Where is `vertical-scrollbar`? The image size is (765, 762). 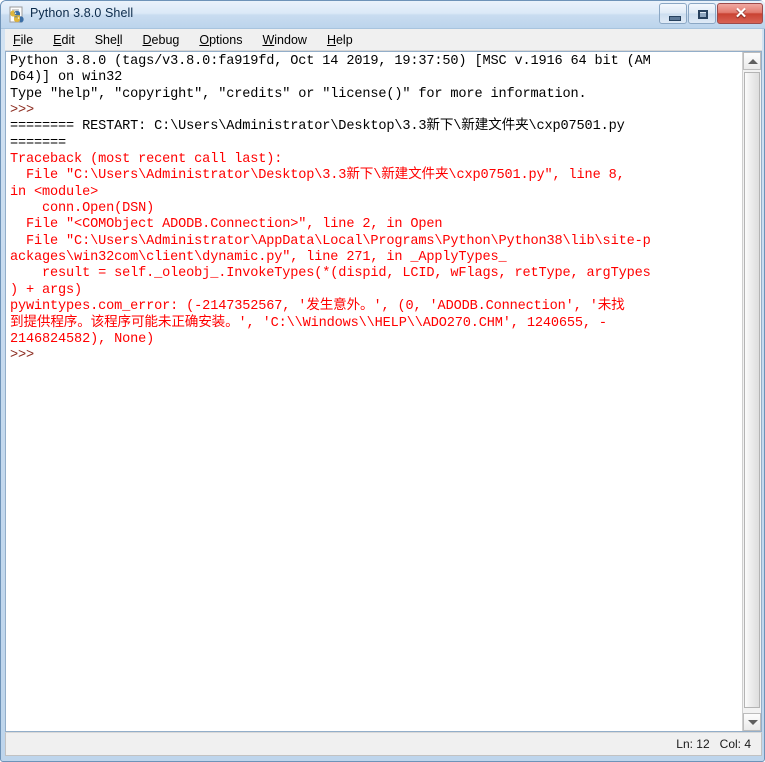
vertical-scrollbar is located at coordinates (751, 391).